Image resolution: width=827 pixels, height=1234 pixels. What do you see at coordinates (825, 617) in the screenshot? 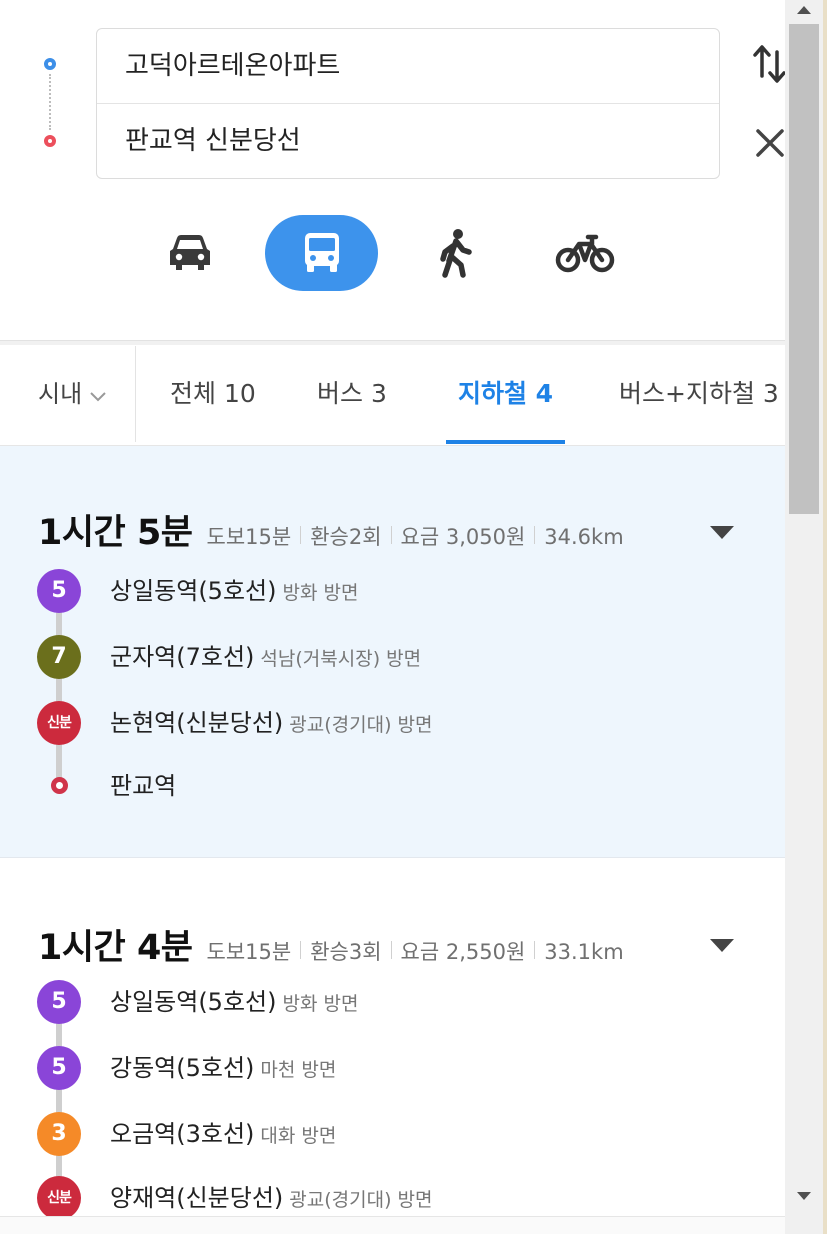
I see `map-edge` at bounding box center [825, 617].